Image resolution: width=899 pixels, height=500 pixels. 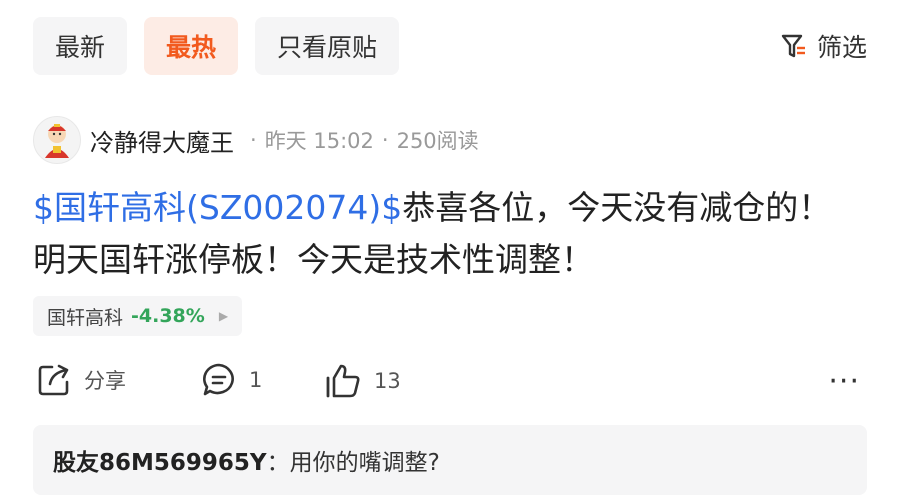 I want to click on post-text-2: 明天国轩涨停板！今天是技术性调整！, so click(x=313, y=259).